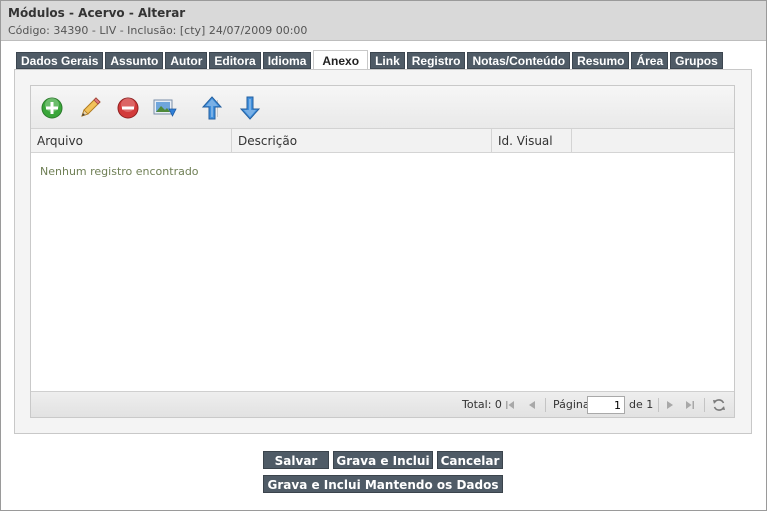 The width and height of the screenshot is (767, 511). Describe the element at coordinates (470, 460) in the screenshot. I see `cancel-button: Cancelar` at that location.